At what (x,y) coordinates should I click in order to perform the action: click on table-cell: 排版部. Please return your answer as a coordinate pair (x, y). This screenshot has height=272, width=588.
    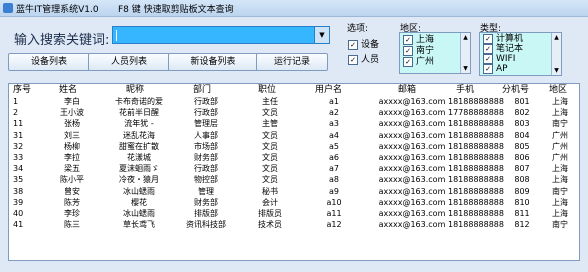
    Looking at the image, I should click on (206, 213).